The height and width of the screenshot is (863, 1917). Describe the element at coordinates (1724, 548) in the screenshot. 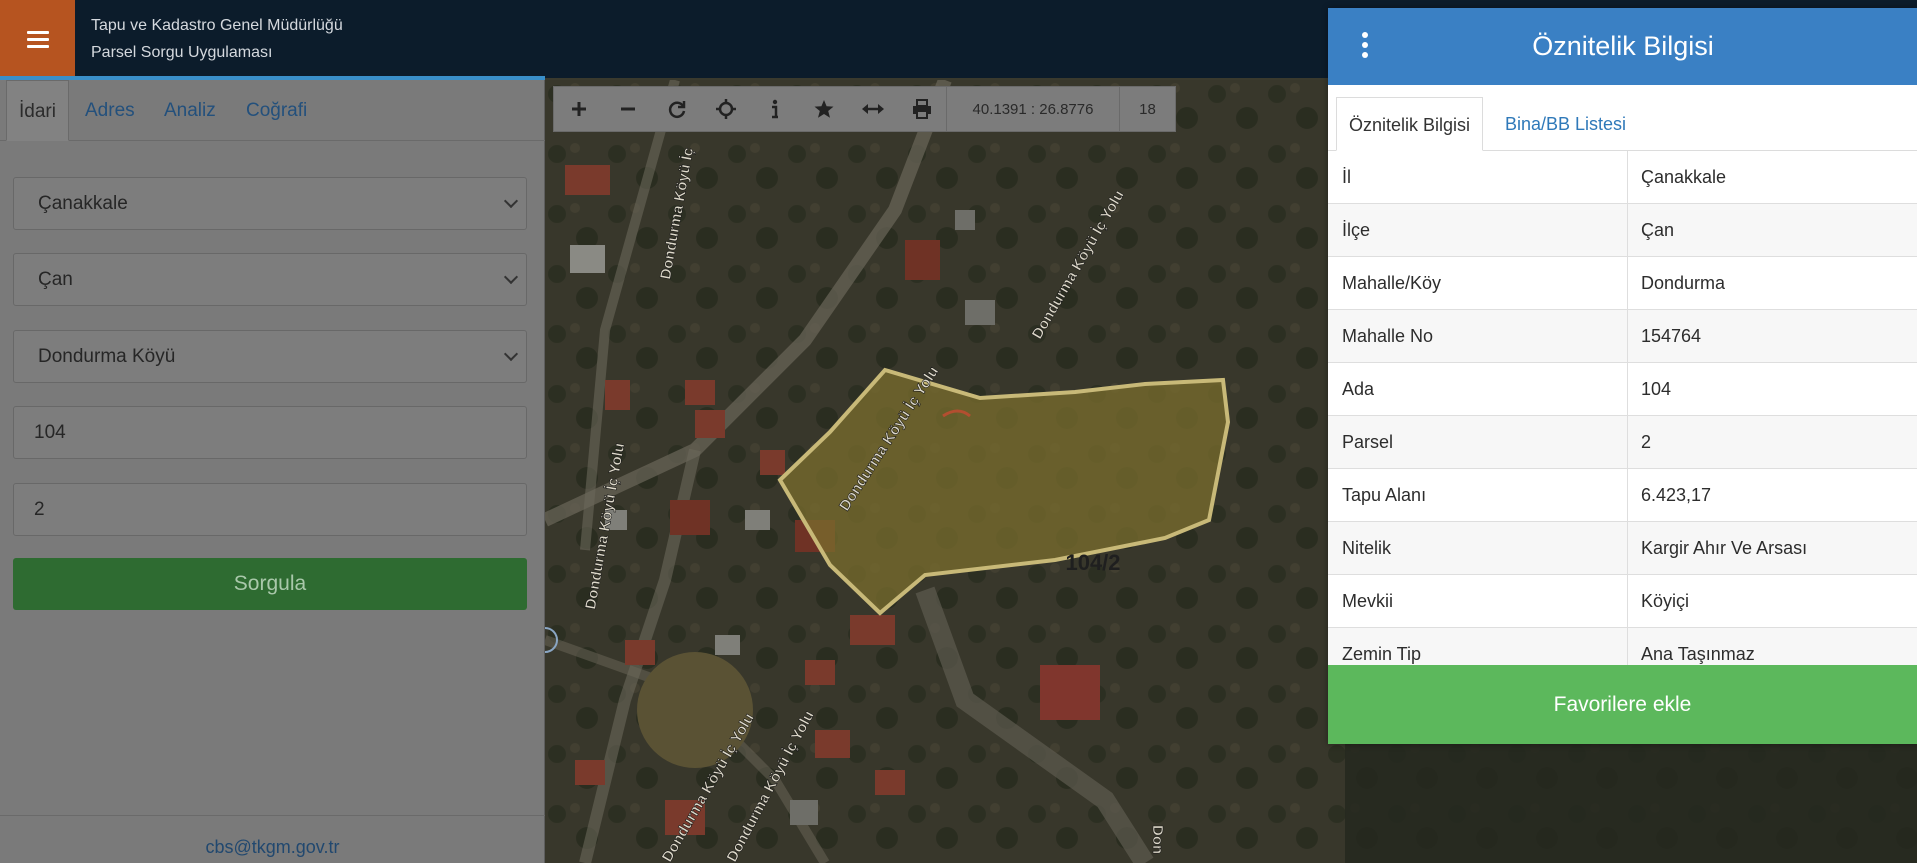

I see `attr-value: Kargir Ahır Ve Arsası` at that location.